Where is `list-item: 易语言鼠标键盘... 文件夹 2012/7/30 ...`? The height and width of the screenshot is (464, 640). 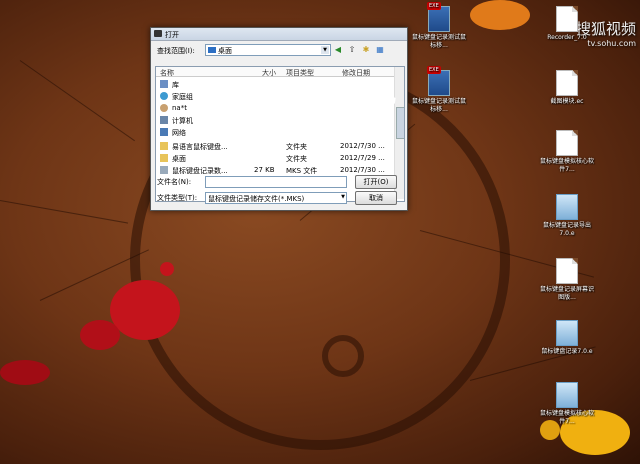
list-item: 易语言鼠标键盘... 文件夹 2012/7/30 ... is located at coordinates (275, 146).